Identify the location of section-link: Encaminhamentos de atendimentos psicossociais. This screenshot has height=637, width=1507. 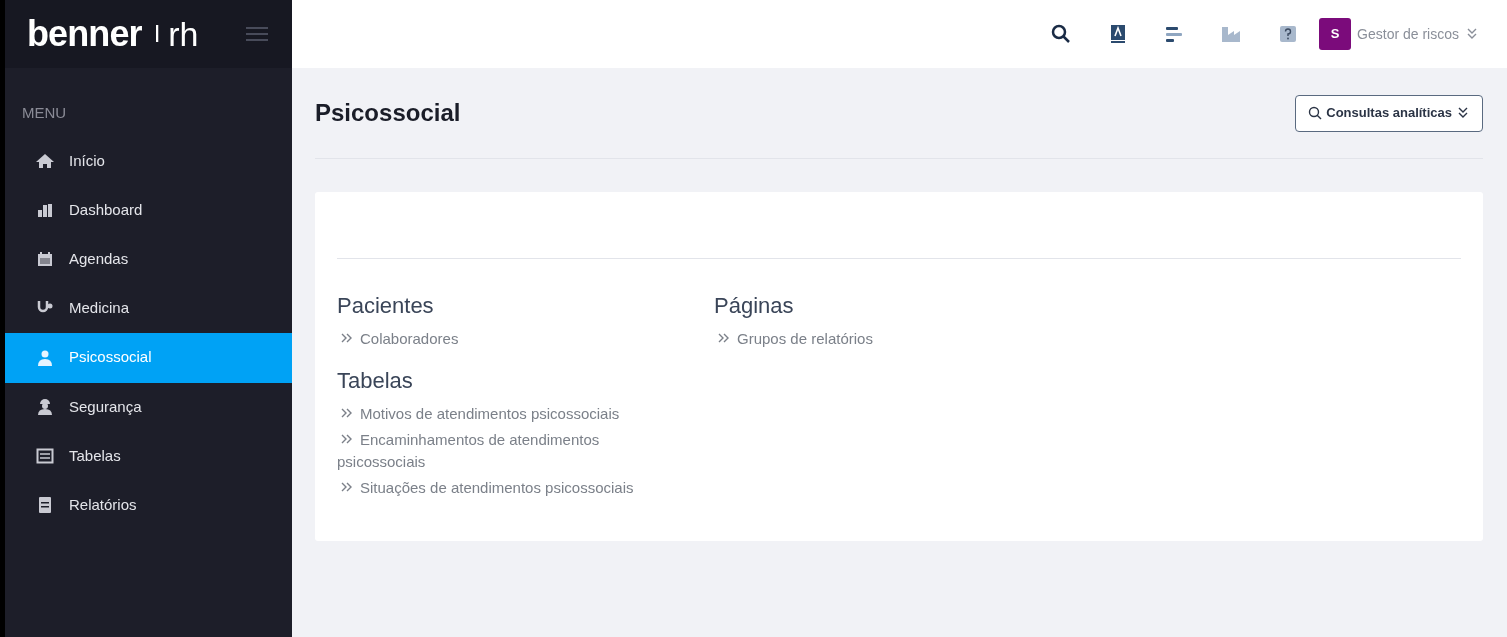
(510, 451).